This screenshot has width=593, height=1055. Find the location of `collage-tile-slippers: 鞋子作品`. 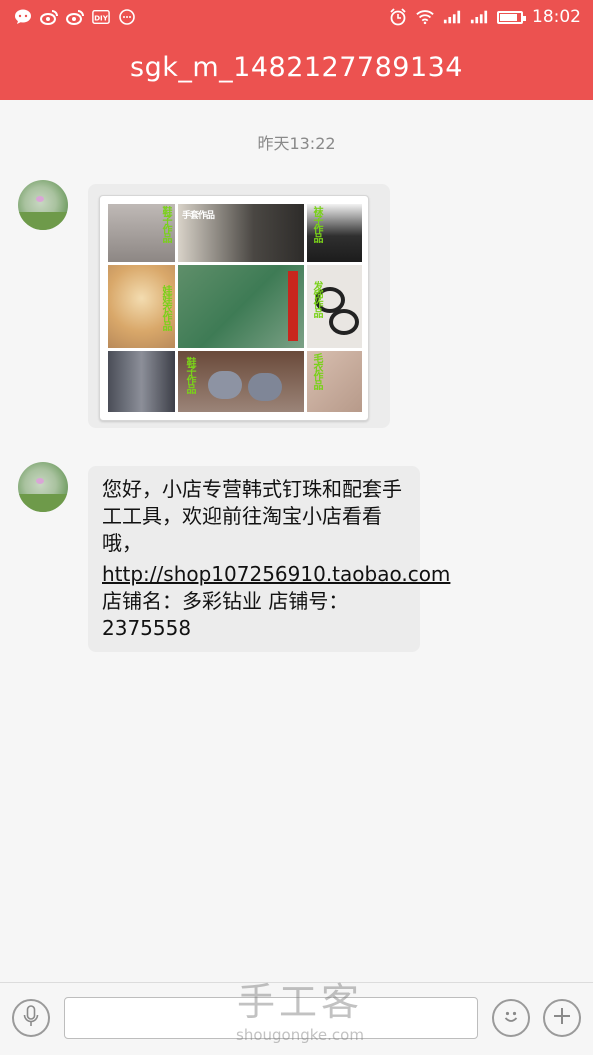

collage-tile-slippers: 鞋子作品 is located at coordinates (241, 381).